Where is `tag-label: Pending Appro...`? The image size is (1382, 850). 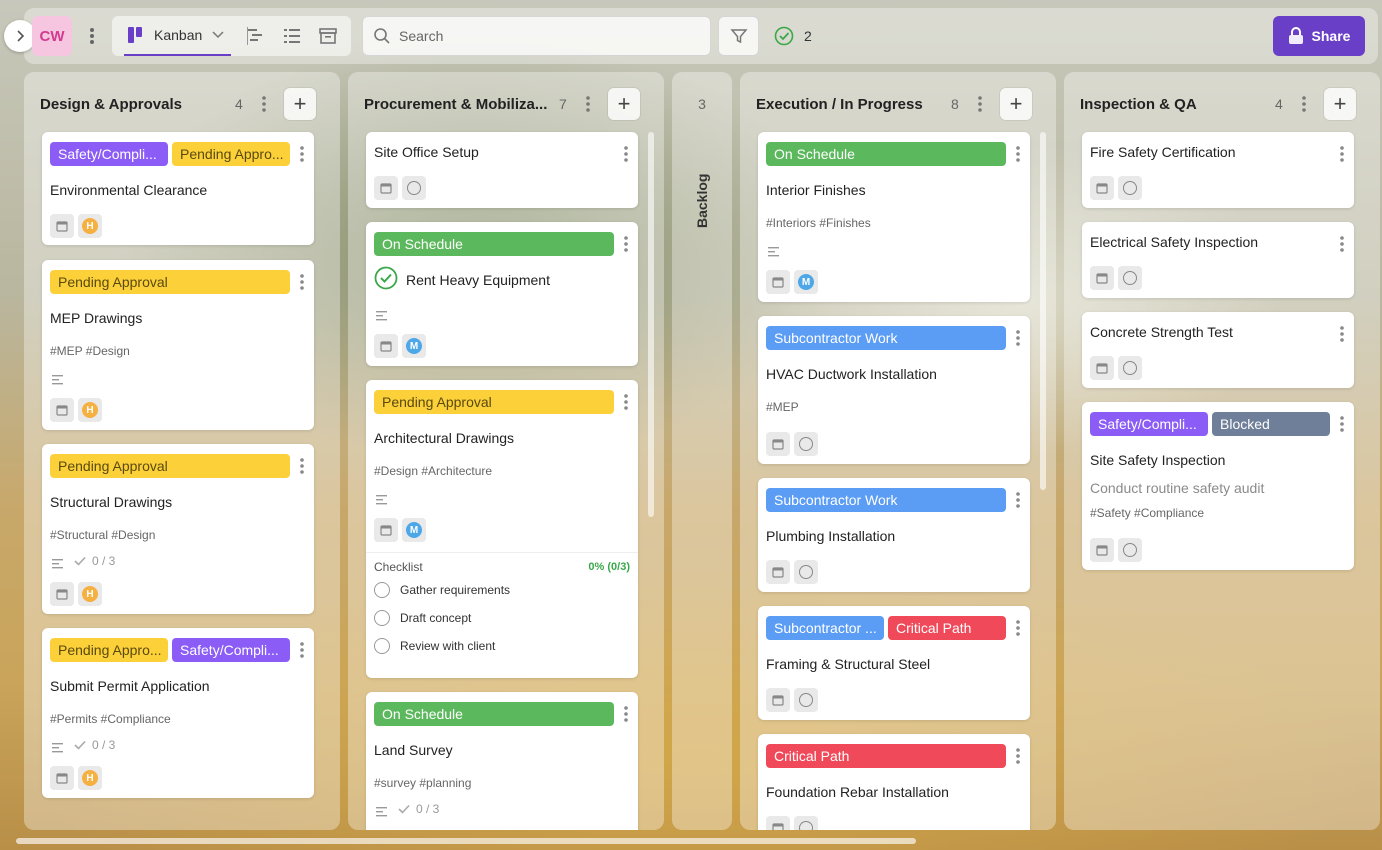
tag-label: Pending Appro... is located at coordinates (231, 154).